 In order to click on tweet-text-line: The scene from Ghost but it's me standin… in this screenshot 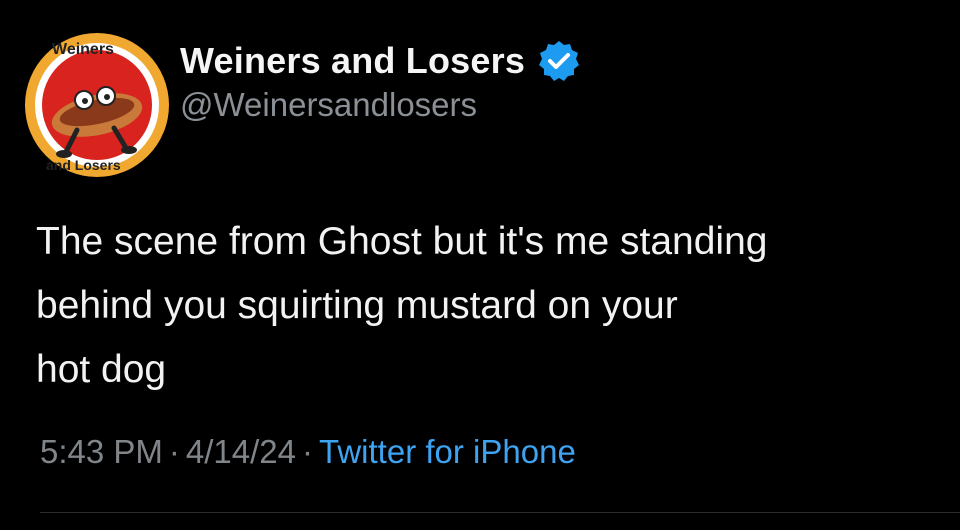, I will do `click(402, 241)`.